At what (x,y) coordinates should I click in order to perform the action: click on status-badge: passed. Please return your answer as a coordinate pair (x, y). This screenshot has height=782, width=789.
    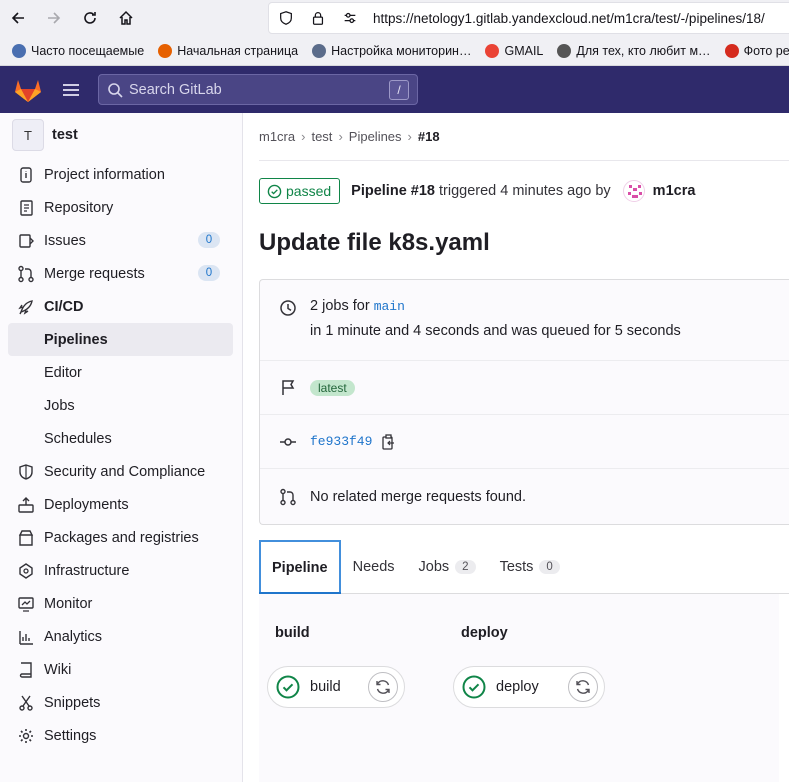
    Looking at the image, I should click on (300, 191).